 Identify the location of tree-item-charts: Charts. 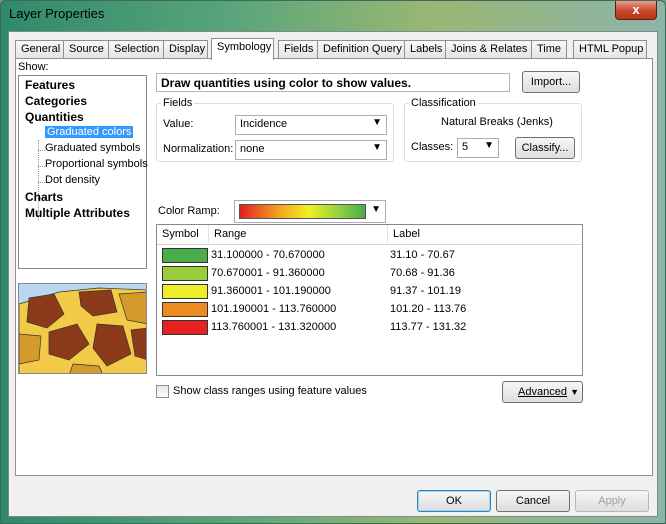
(44, 197).